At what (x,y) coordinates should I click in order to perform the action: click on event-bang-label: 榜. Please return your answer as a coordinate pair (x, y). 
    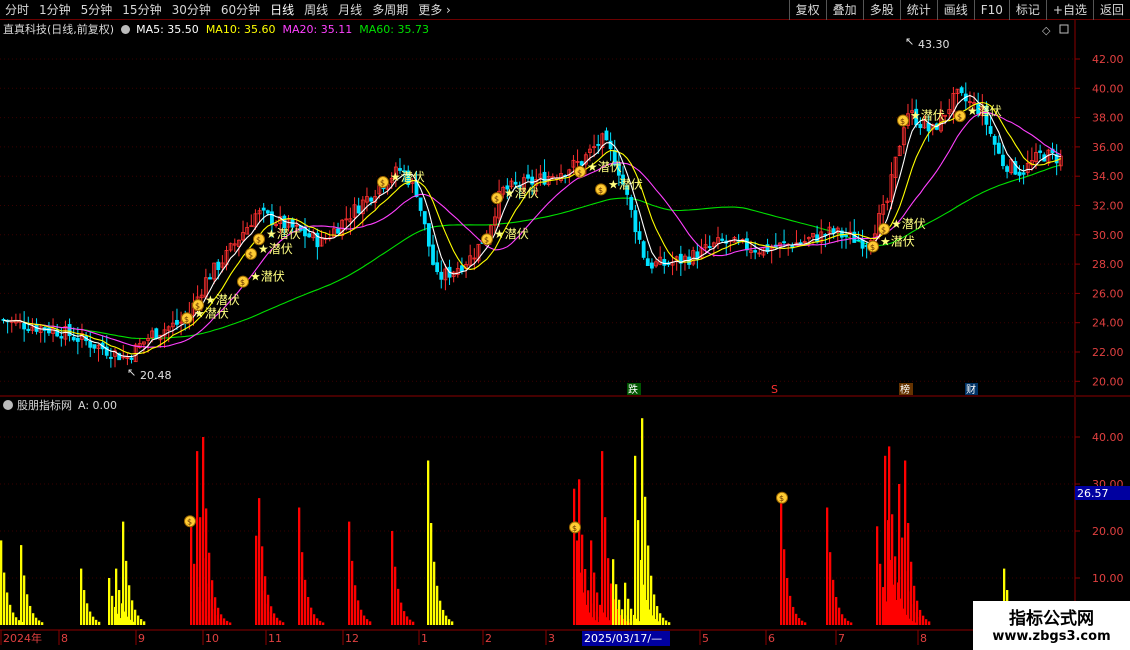
    Looking at the image, I should click on (905, 389).